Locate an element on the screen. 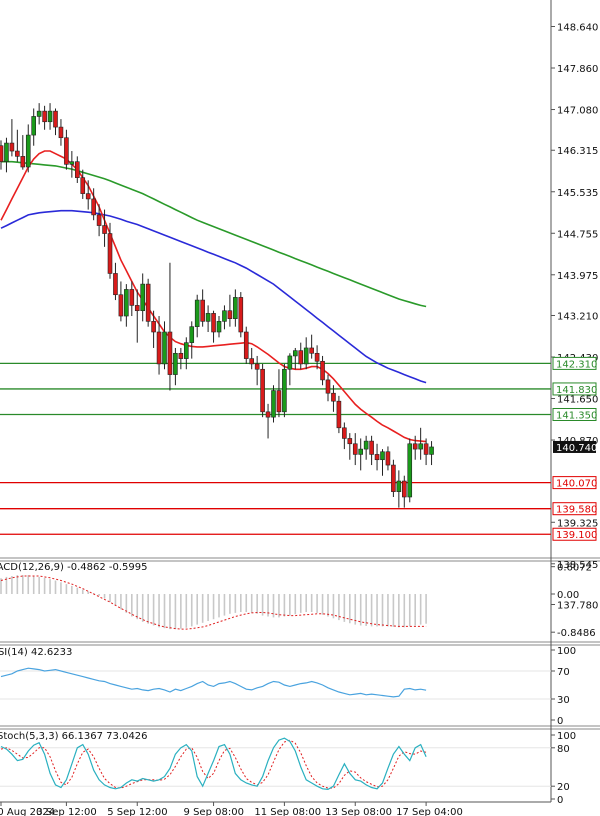 The image size is (600, 816). macd-pane is located at coordinates (213, 602).